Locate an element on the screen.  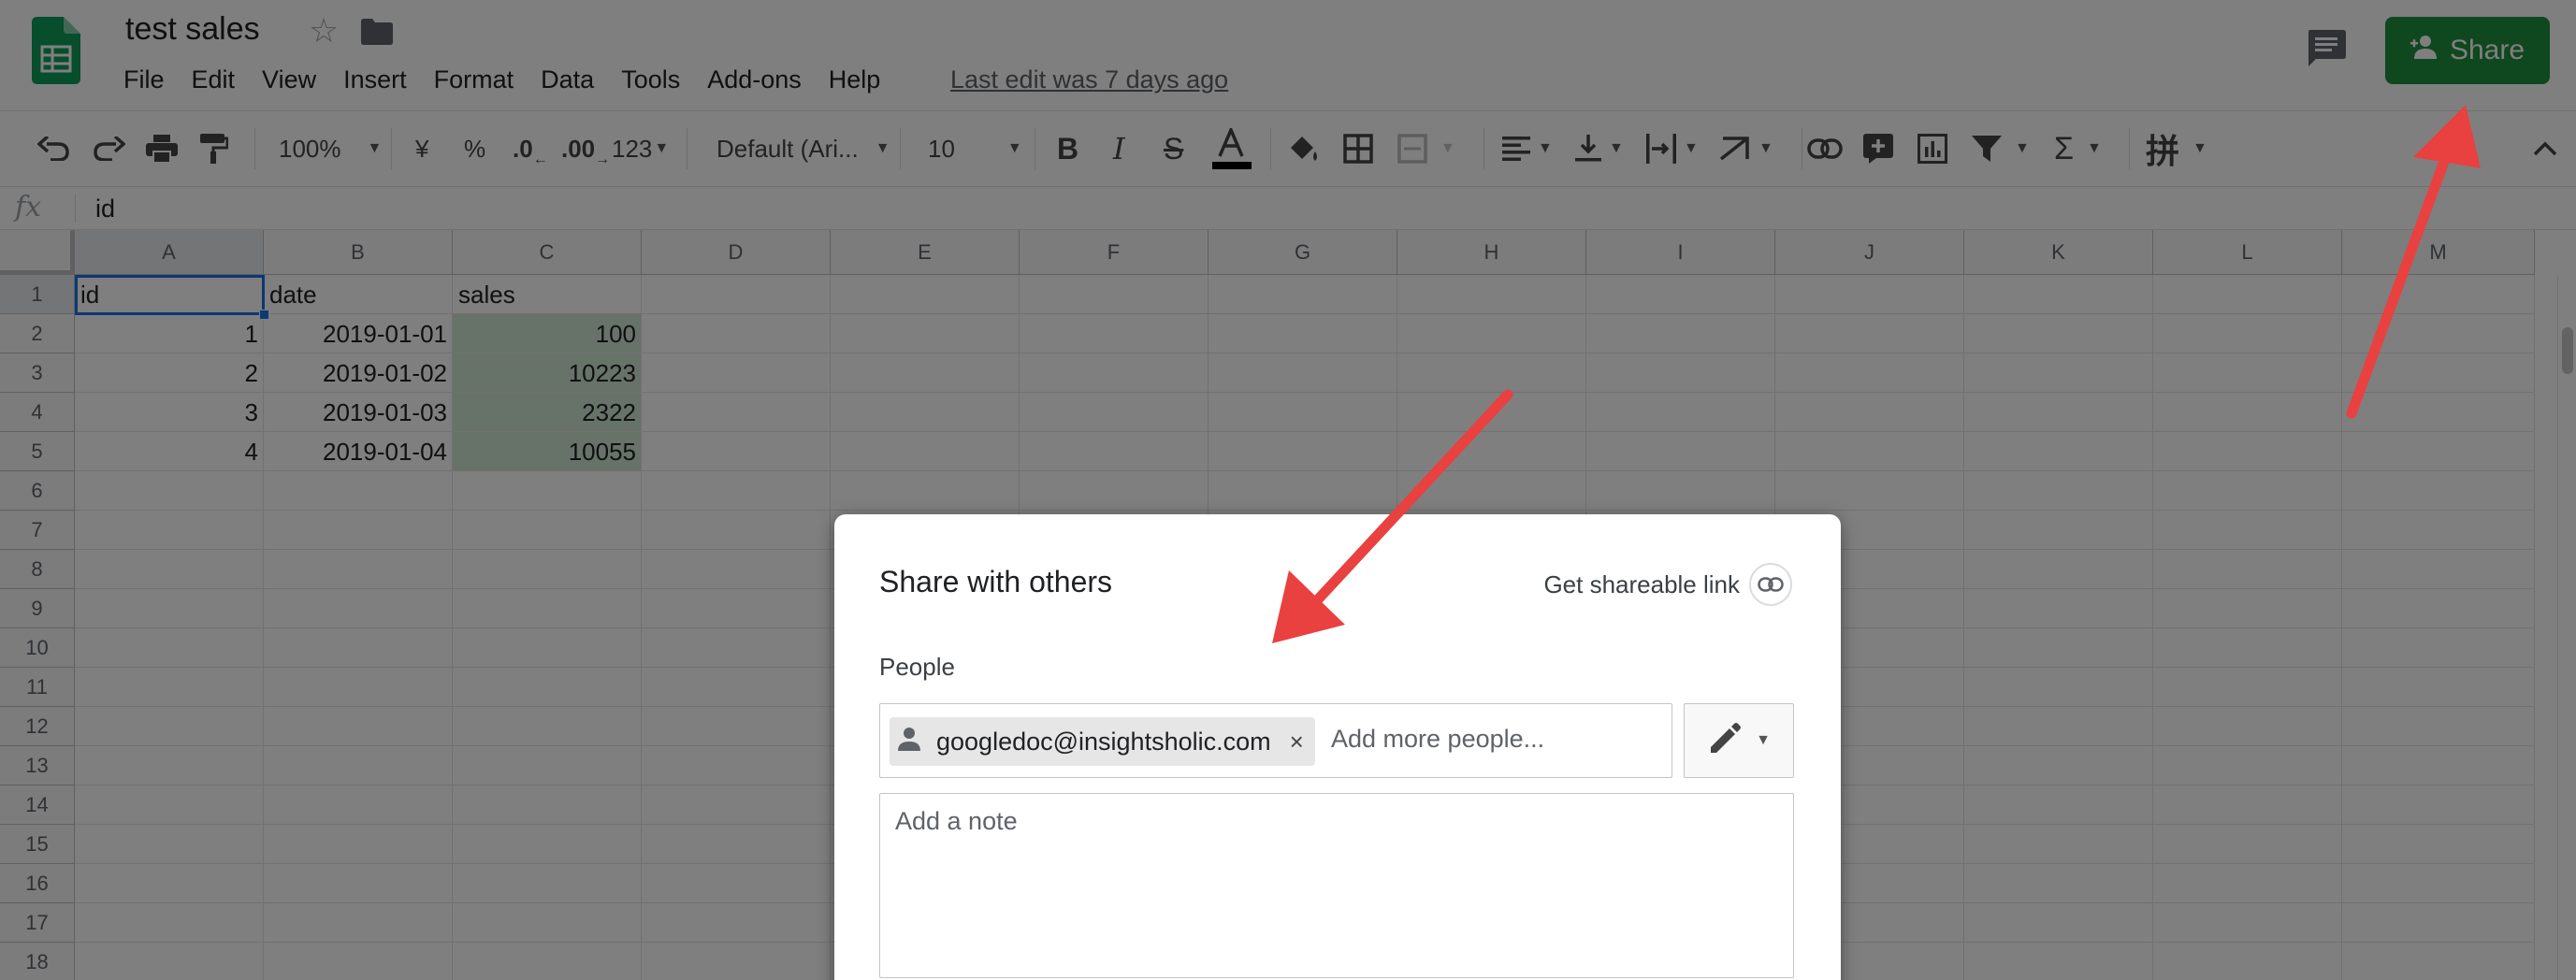
recipient-chip: googledoc@insightsholic.com × is located at coordinates (1102, 741).